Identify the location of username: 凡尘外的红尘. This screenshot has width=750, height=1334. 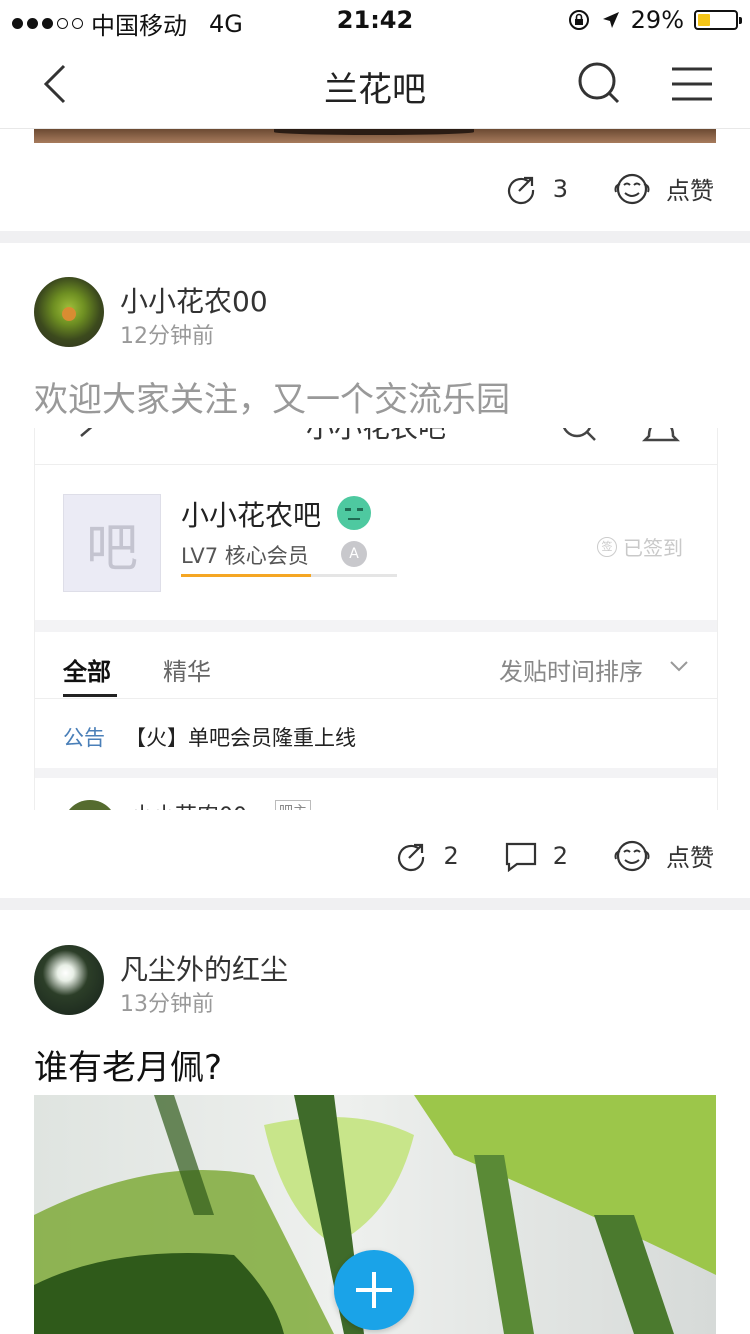
(204, 968).